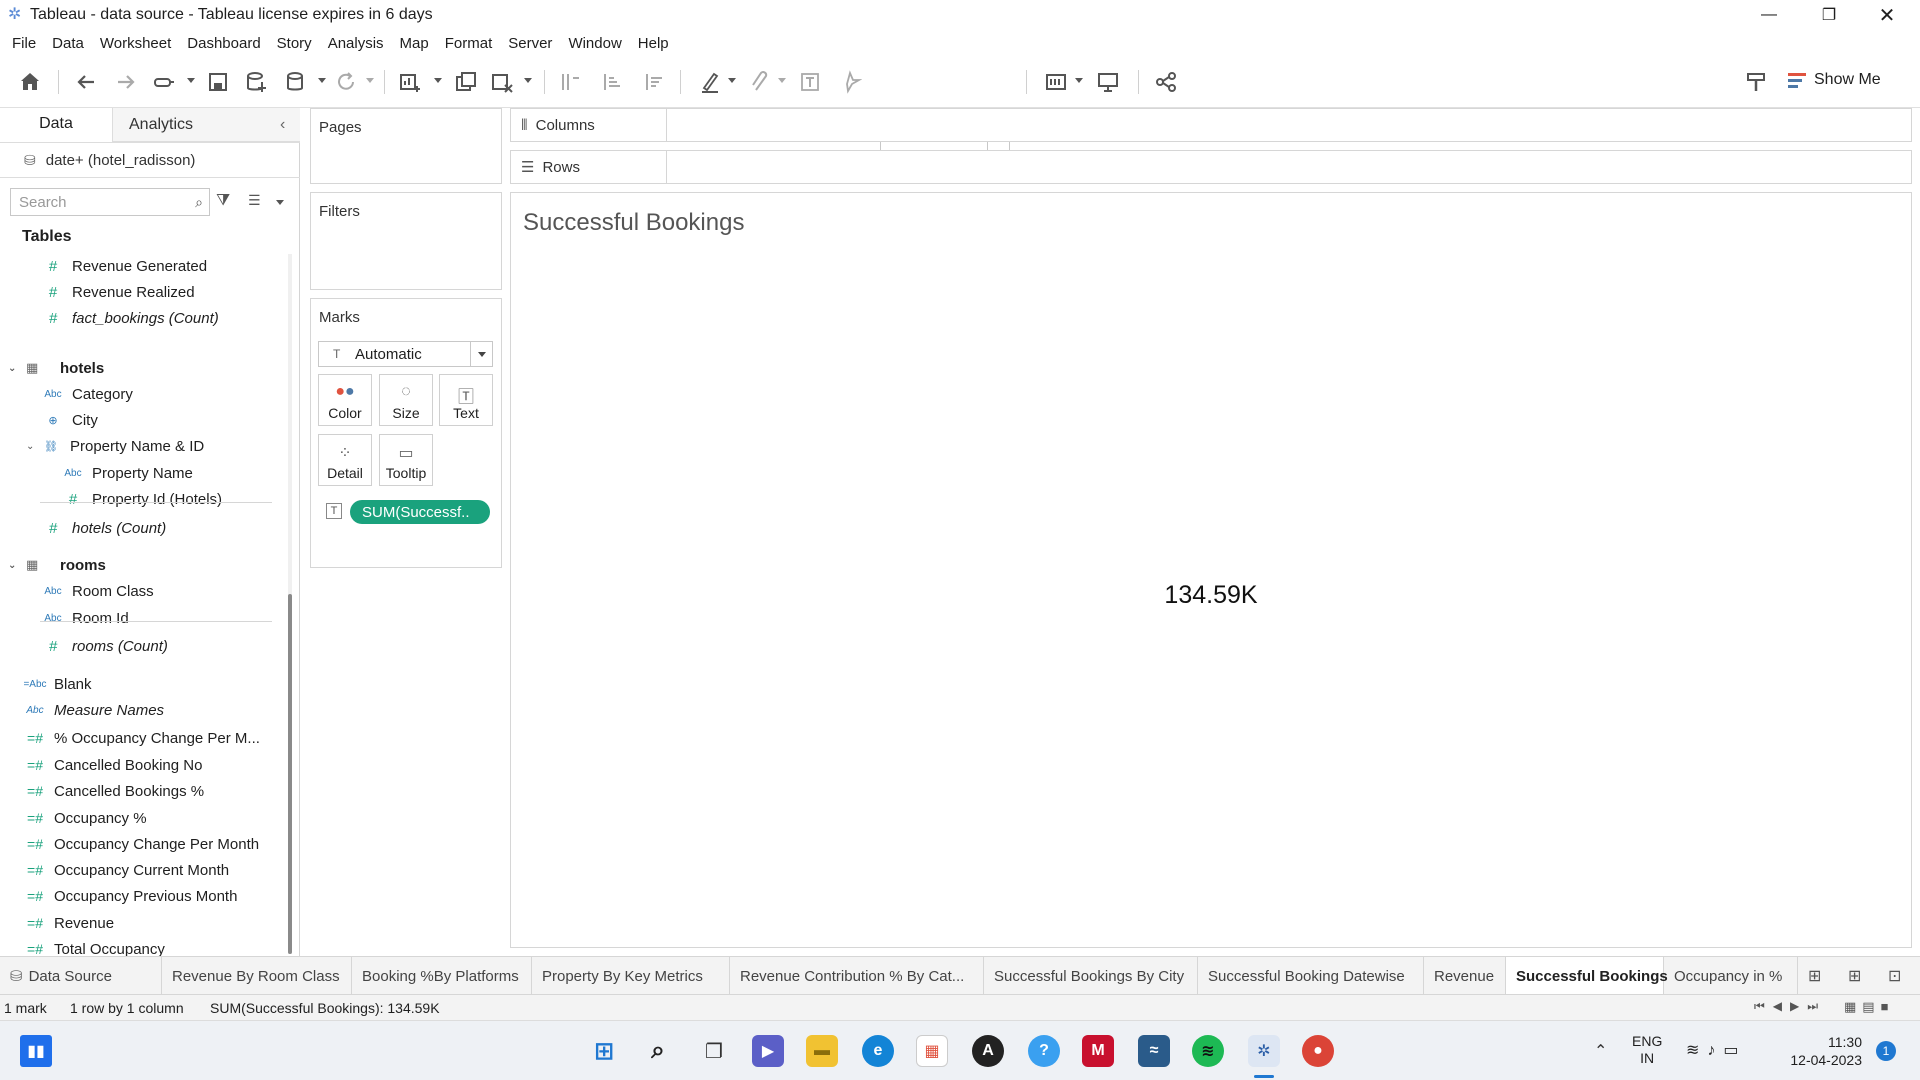 This screenshot has width=1920, height=1080. Describe the element at coordinates (1834, 80) in the screenshot. I see `show-me-button: Show Me` at that location.